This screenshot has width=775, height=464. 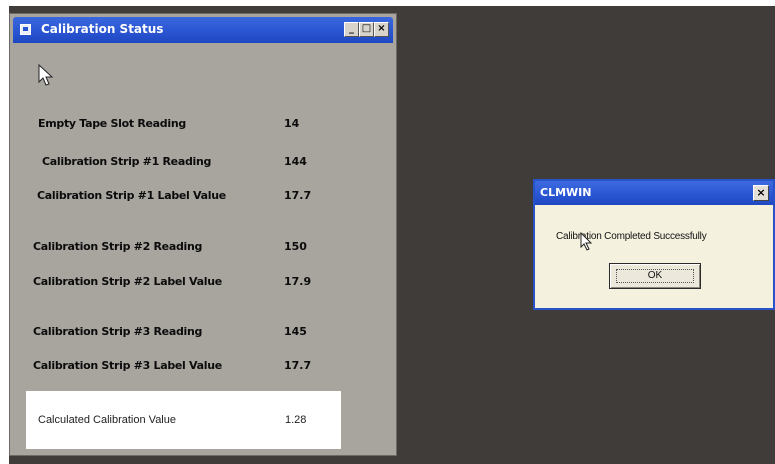 What do you see at coordinates (127, 161) in the screenshot?
I see `row-label: Calibration Strip #1 Reading` at bounding box center [127, 161].